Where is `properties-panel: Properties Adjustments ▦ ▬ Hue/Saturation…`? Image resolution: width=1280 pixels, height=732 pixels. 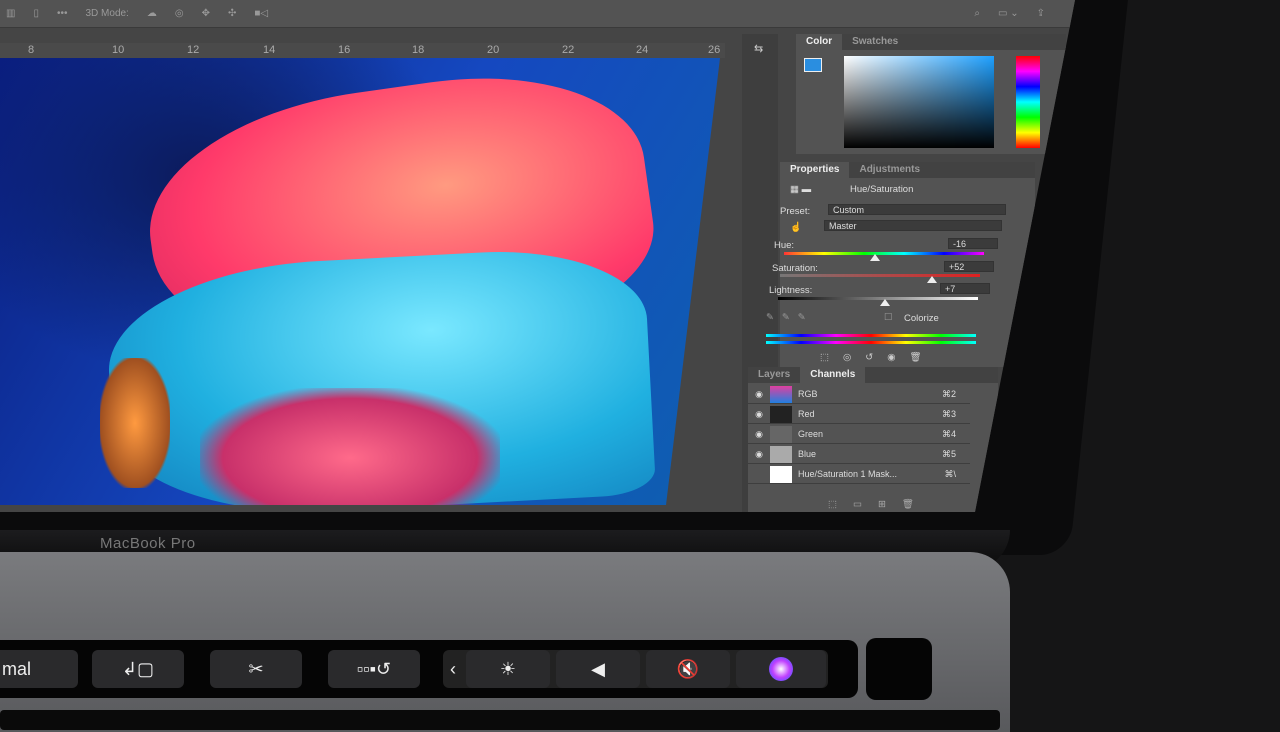 properties-panel: Properties Adjustments ▦ ▬ Hue/Saturation… is located at coordinates (900, 264).